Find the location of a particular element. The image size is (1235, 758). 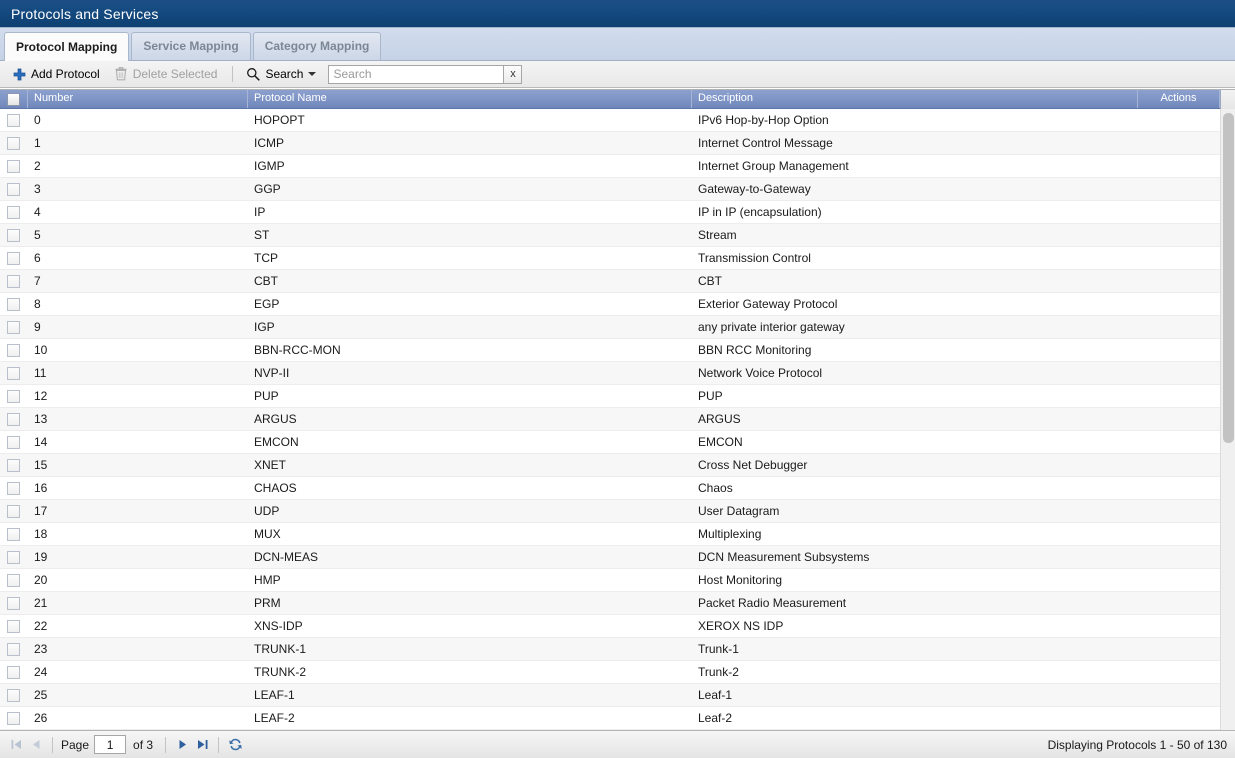

table-row: 18 MUX Multiplexing is located at coordinates (617, 534).